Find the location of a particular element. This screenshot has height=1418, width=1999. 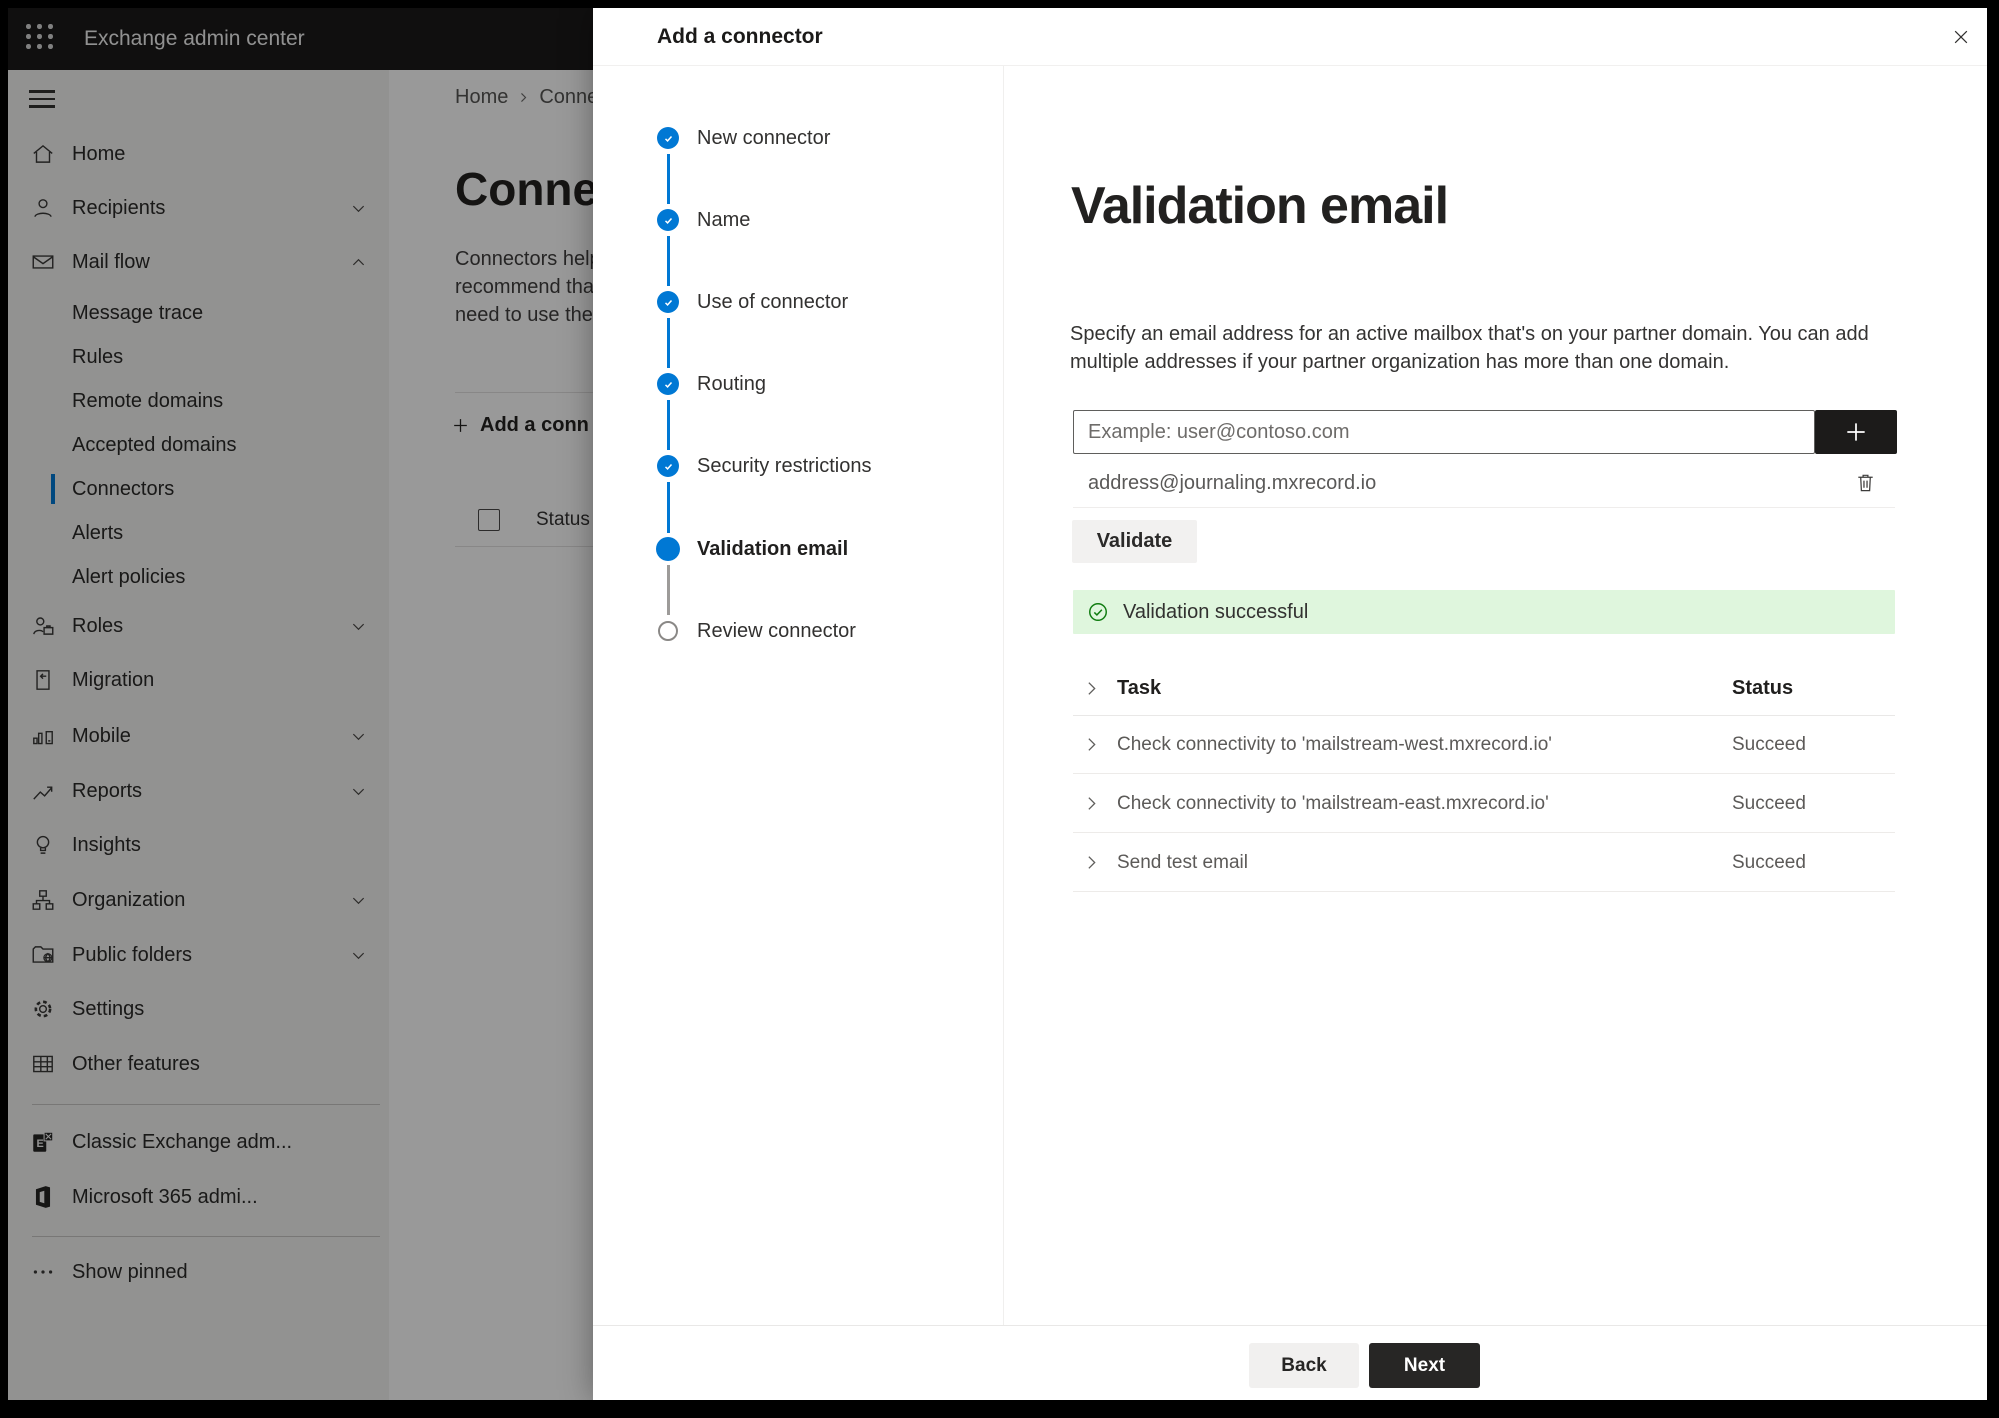

next-button: Next is located at coordinates (1424, 1365).